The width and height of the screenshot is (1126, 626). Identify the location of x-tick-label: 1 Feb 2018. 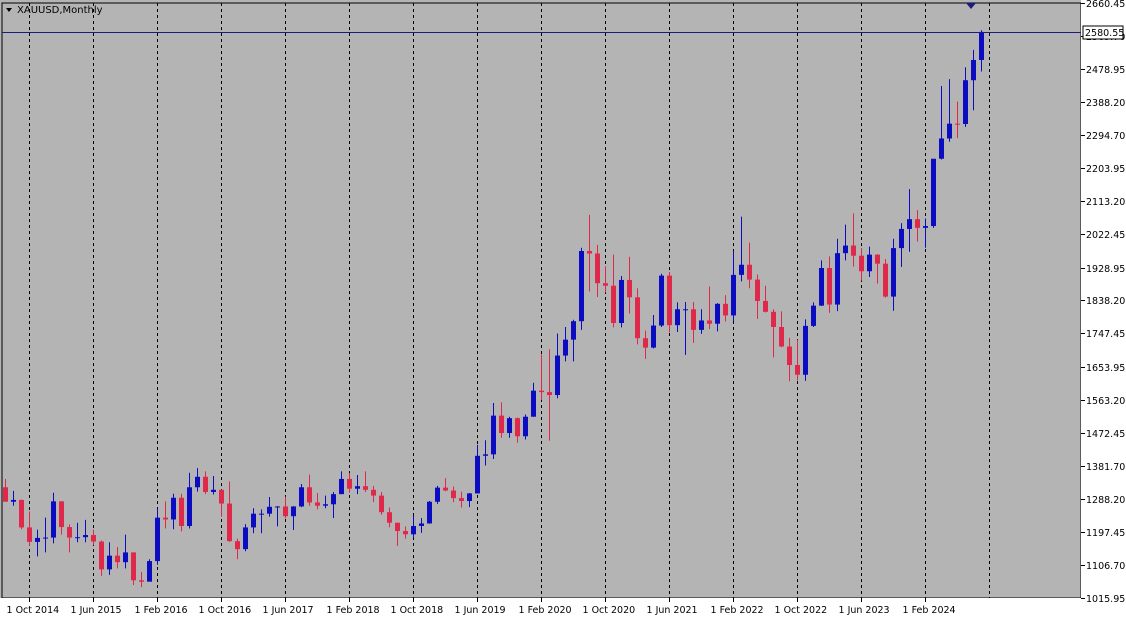
(353, 610).